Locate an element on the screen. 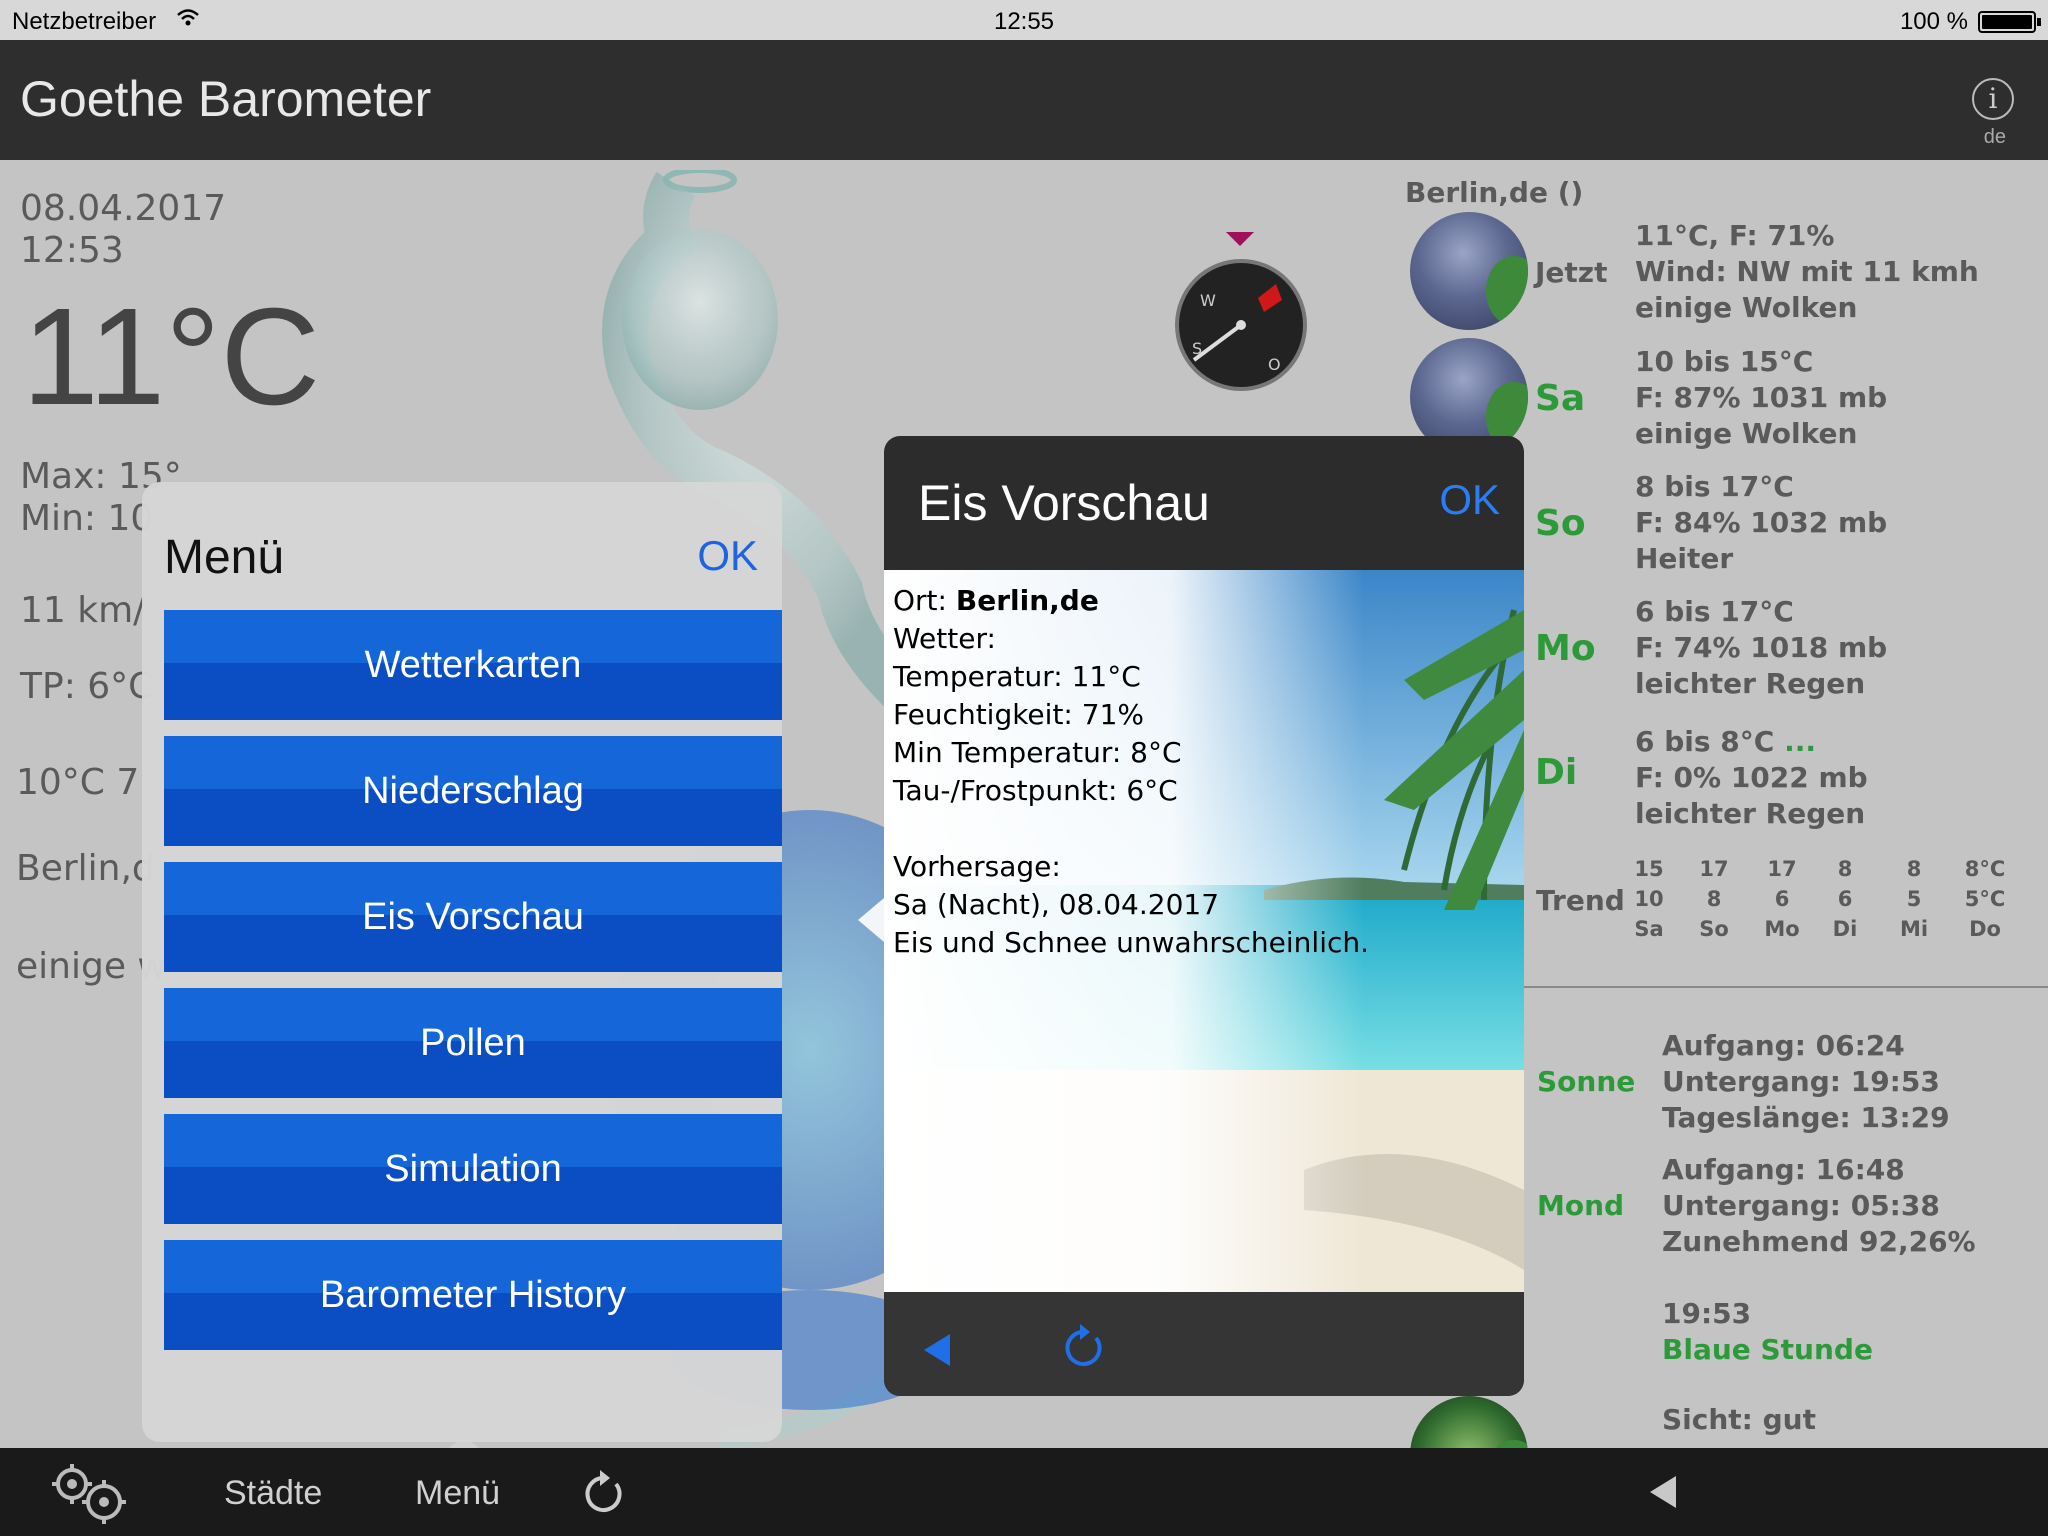  menu-item-barometer-history: Barometer History is located at coordinates (473, 1295).